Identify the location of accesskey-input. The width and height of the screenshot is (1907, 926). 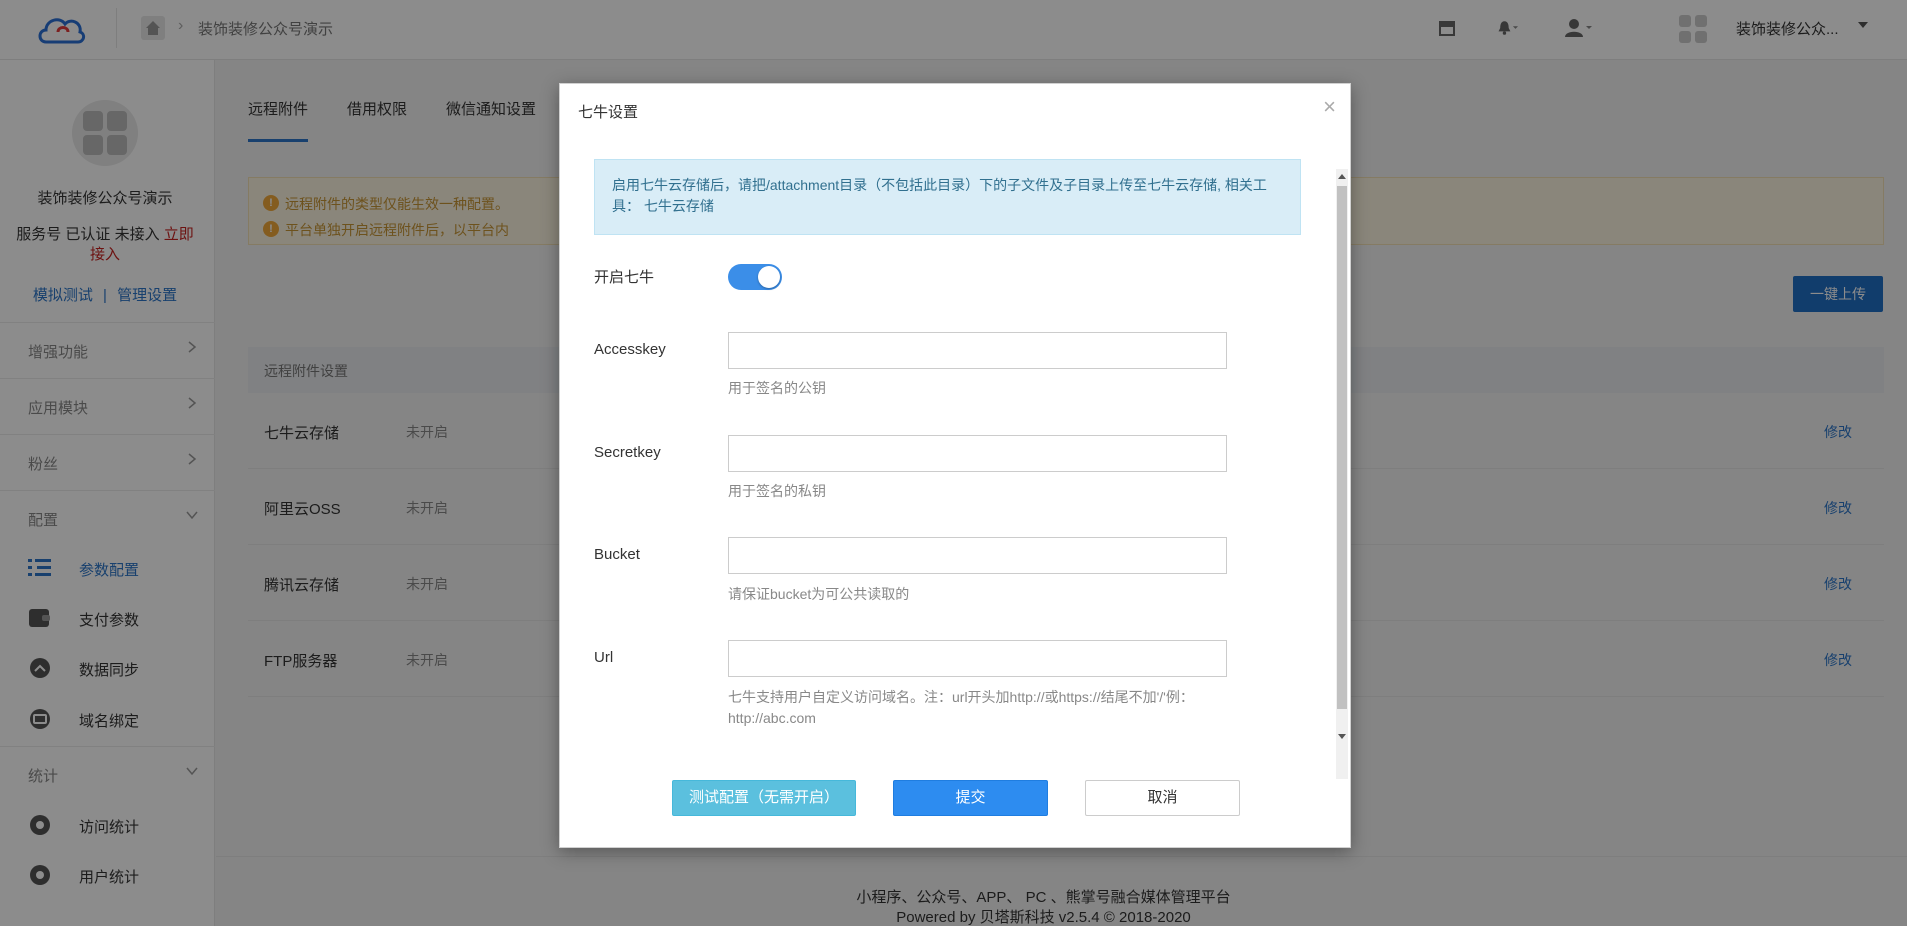
(977, 350).